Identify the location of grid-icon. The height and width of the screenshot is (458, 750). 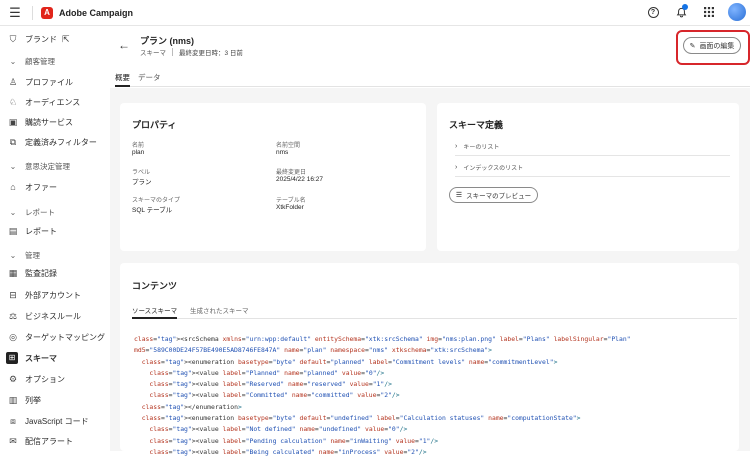
(709, 12).